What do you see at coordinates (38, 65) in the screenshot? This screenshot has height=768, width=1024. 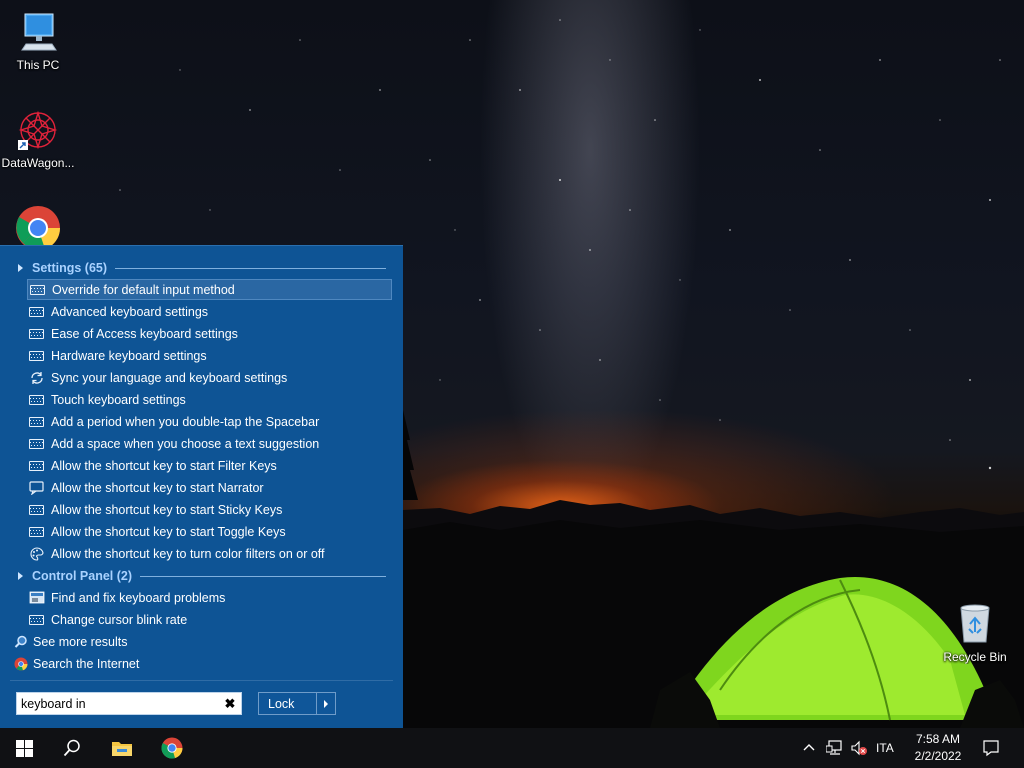 I see `desktop-icon-label: This PC` at bounding box center [38, 65].